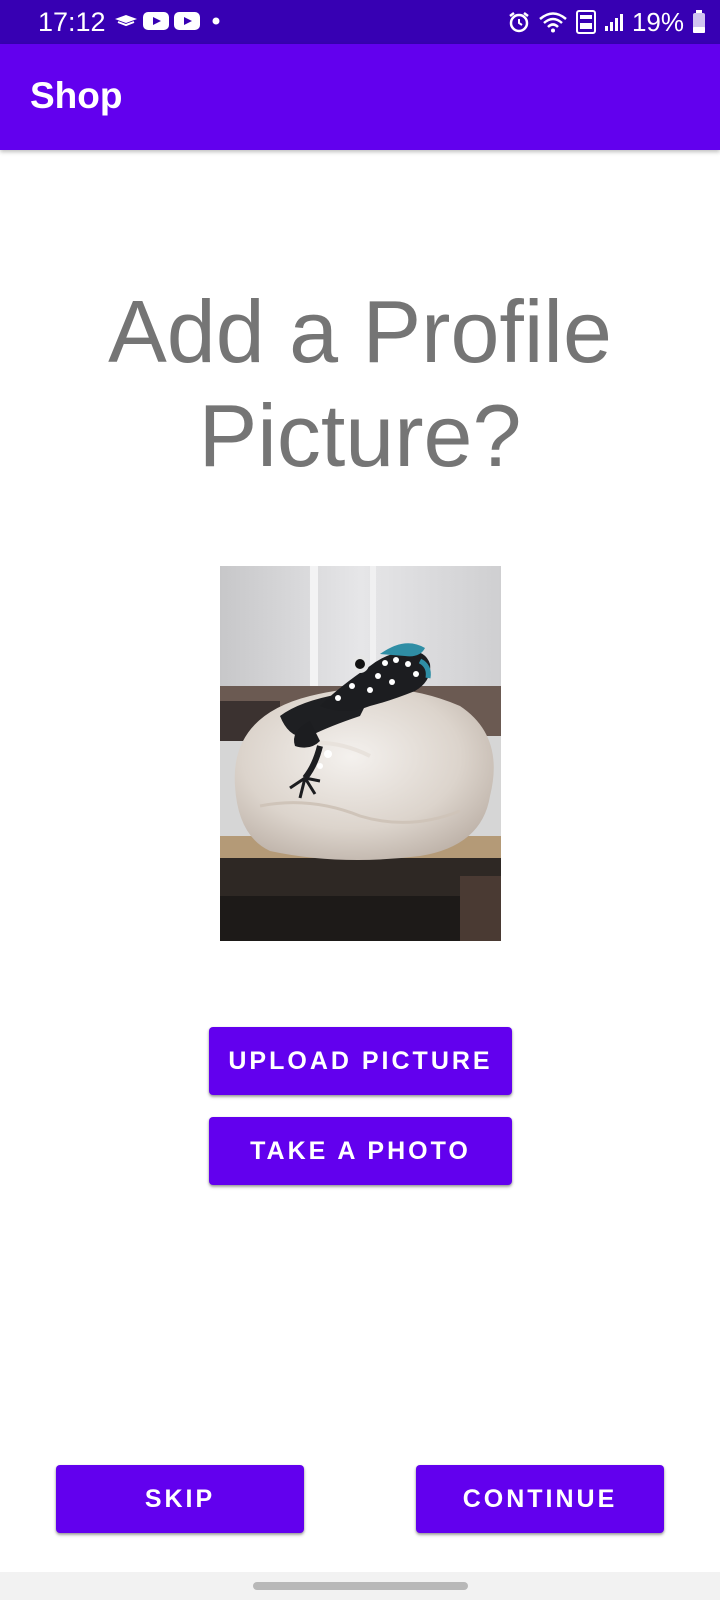  What do you see at coordinates (699, 21) in the screenshot?
I see `battery-icon` at bounding box center [699, 21].